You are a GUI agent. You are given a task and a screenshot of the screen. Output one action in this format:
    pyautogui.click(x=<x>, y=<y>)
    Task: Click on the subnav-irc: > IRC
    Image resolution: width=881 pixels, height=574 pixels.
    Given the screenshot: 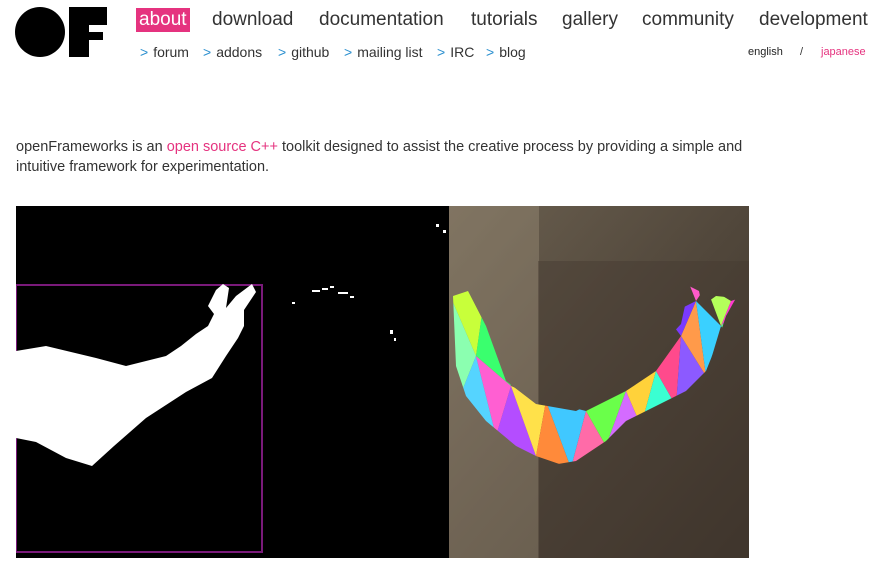 What is the action you would take?
    pyautogui.click(x=455, y=52)
    